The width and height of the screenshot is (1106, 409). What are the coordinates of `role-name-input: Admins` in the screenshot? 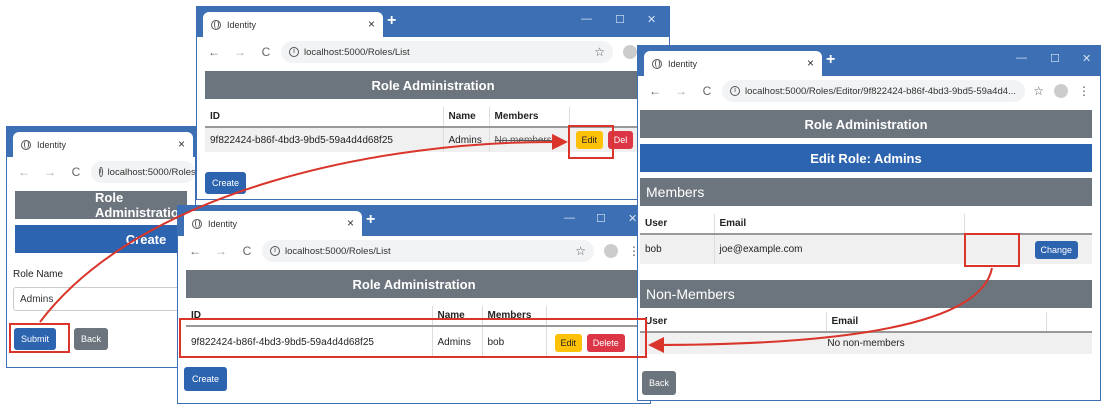 It's located at (103, 299).